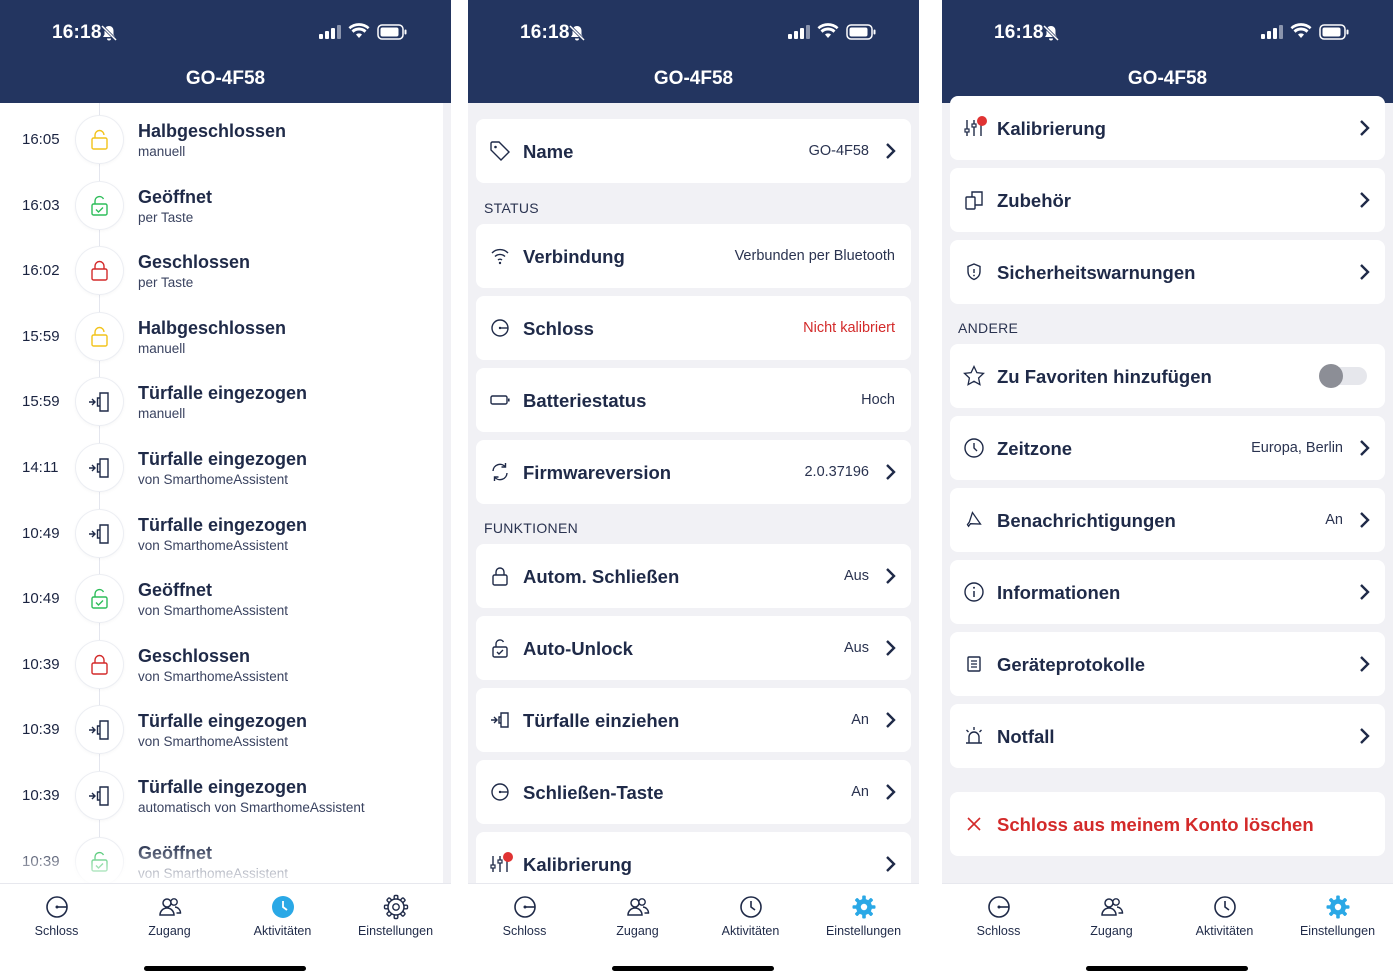 This screenshot has width=1393, height=980. What do you see at coordinates (1167, 592) in the screenshot?
I see `information-row: Informationen` at bounding box center [1167, 592].